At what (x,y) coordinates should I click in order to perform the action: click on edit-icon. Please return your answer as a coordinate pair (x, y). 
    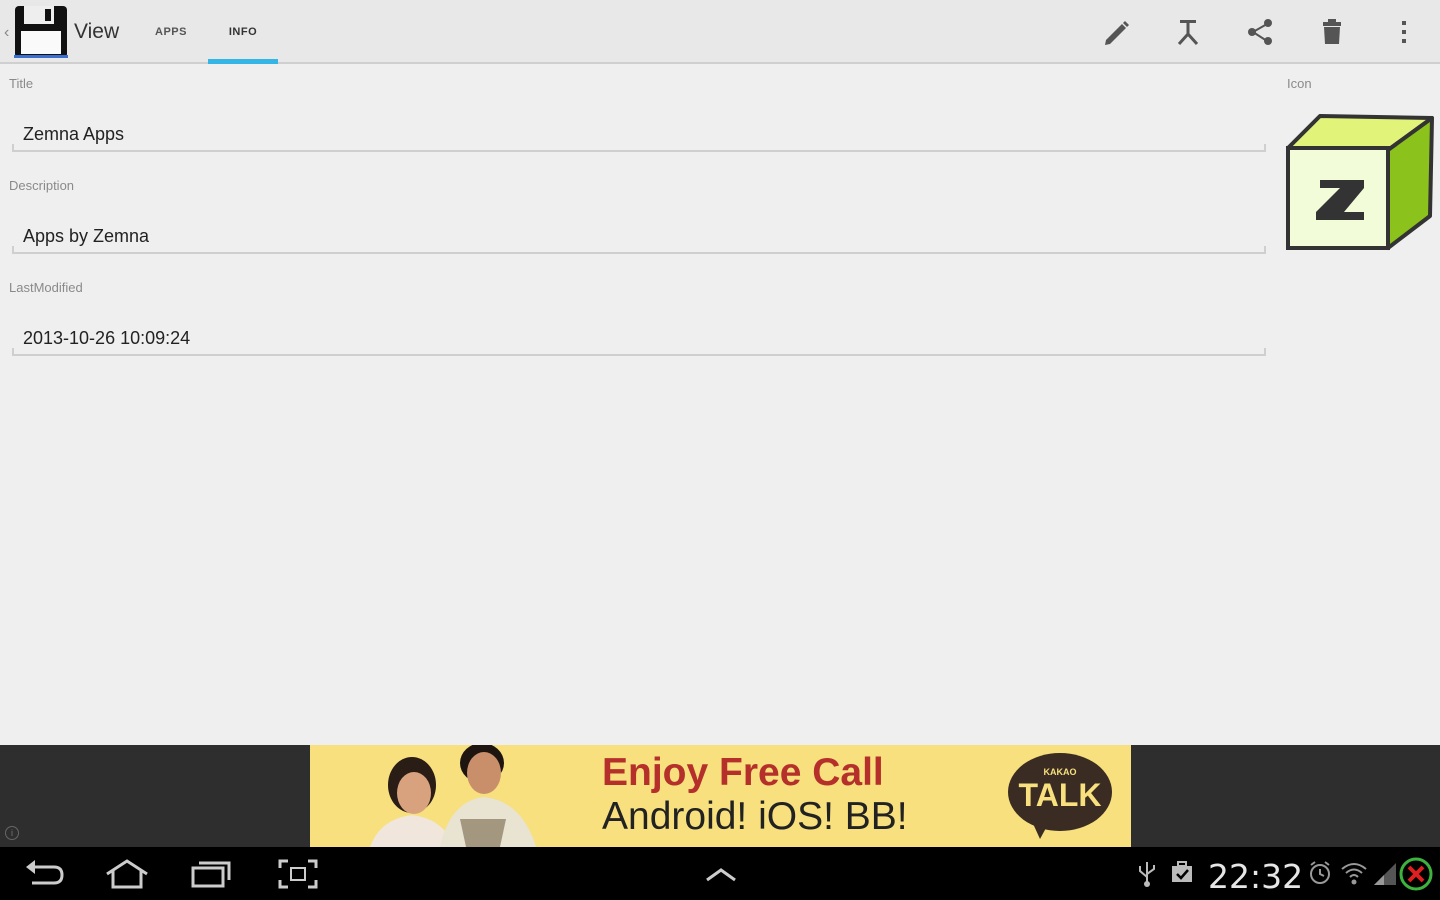
    Looking at the image, I should click on (1117, 33).